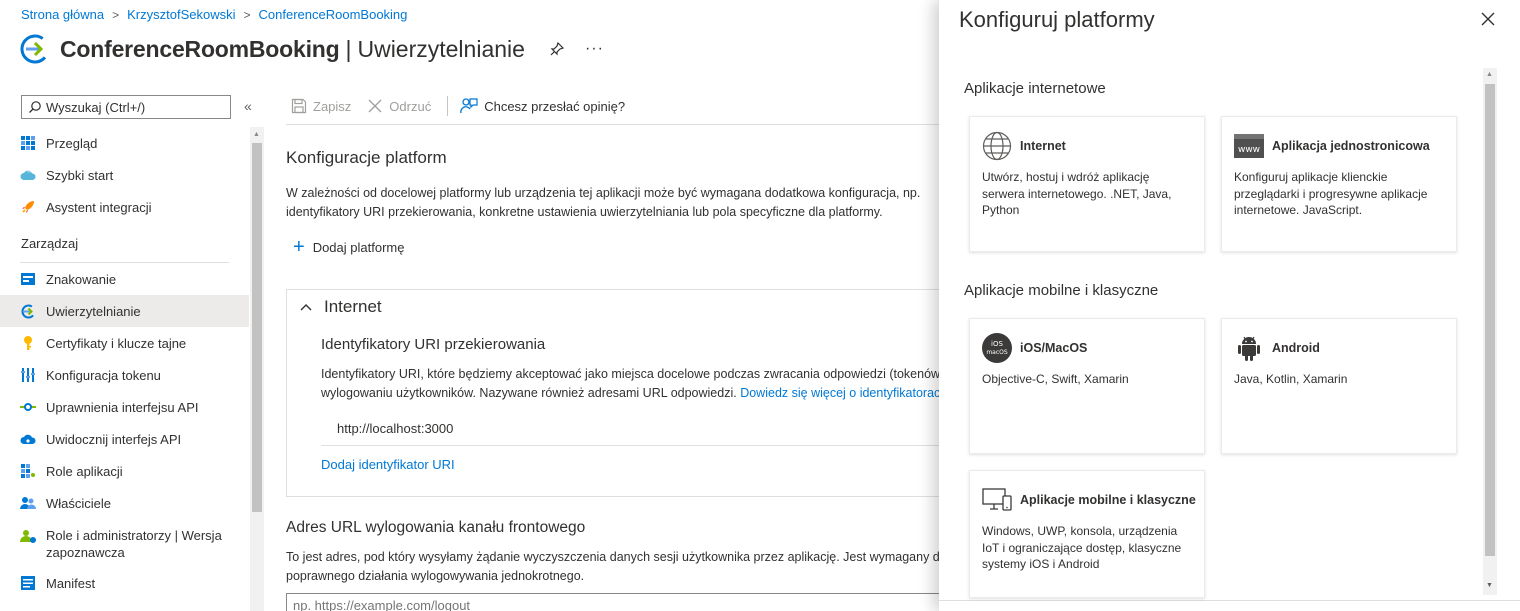 Image resolution: width=1520 pixels, height=611 pixels. I want to click on logout-url-input, so click(616, 602).